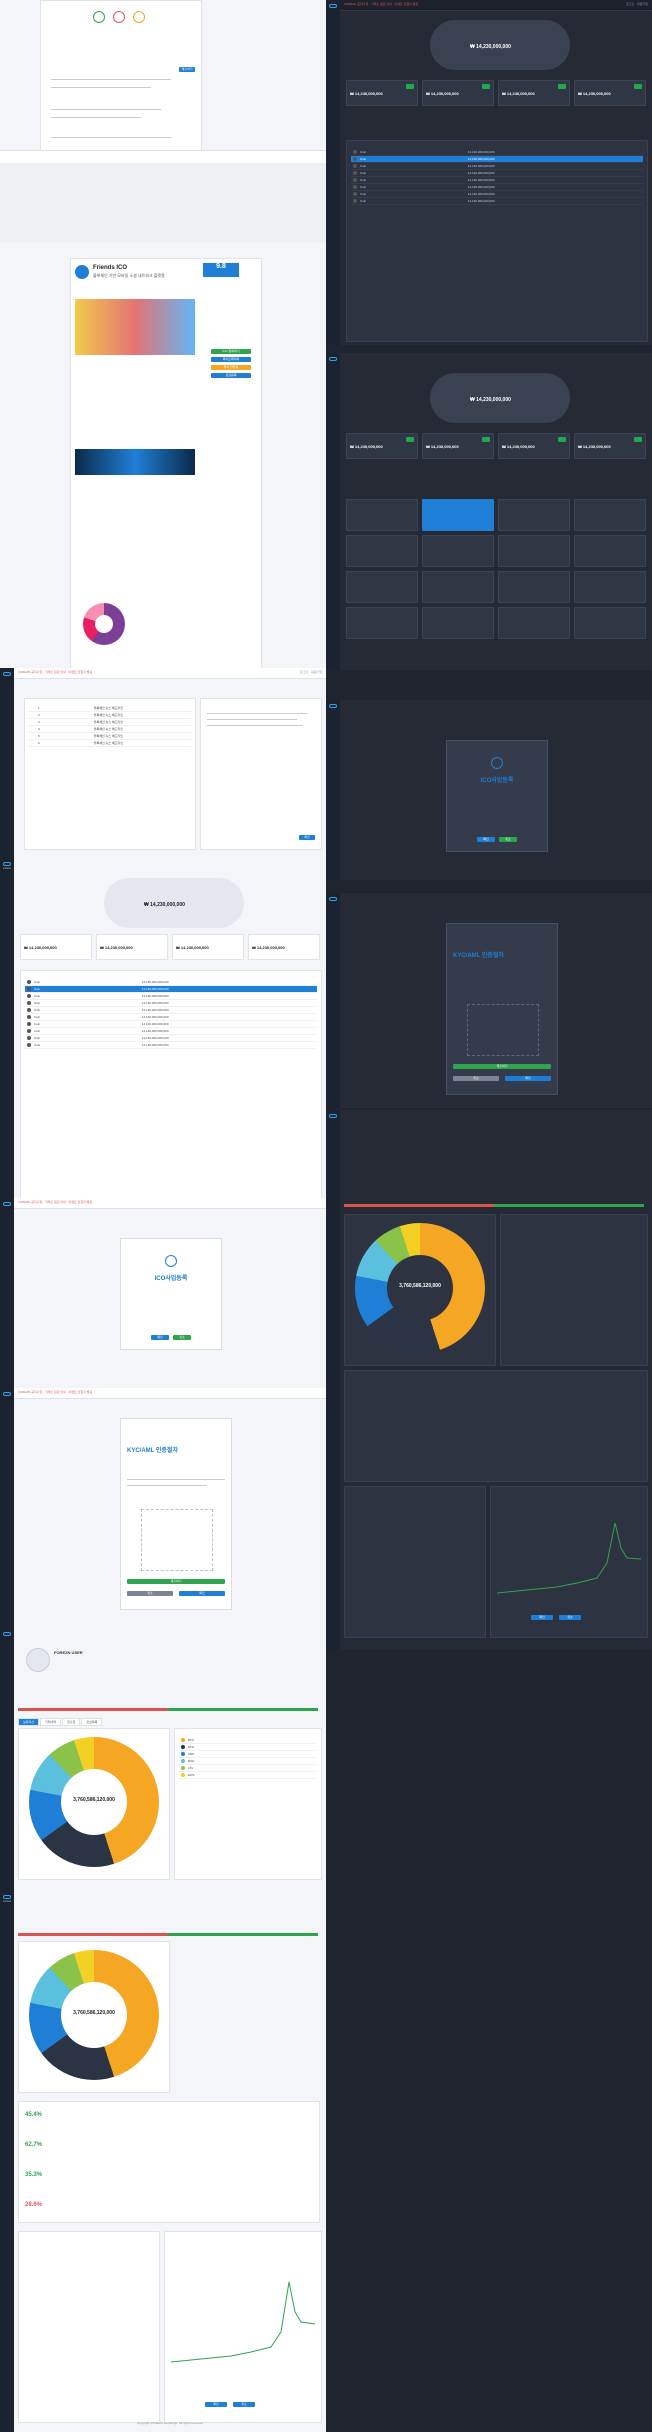 The height and width of the screenshot is (2432, 652). Describe the element at coordinates (176, 1581) in the screenshot. I see `submit-button: 제출하기` at that location.